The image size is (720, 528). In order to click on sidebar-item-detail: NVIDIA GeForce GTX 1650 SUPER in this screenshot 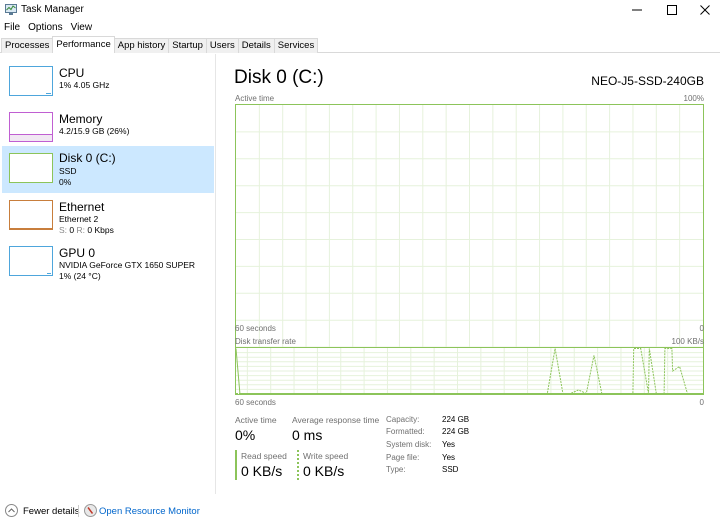, I will do `click(127, 265)`.